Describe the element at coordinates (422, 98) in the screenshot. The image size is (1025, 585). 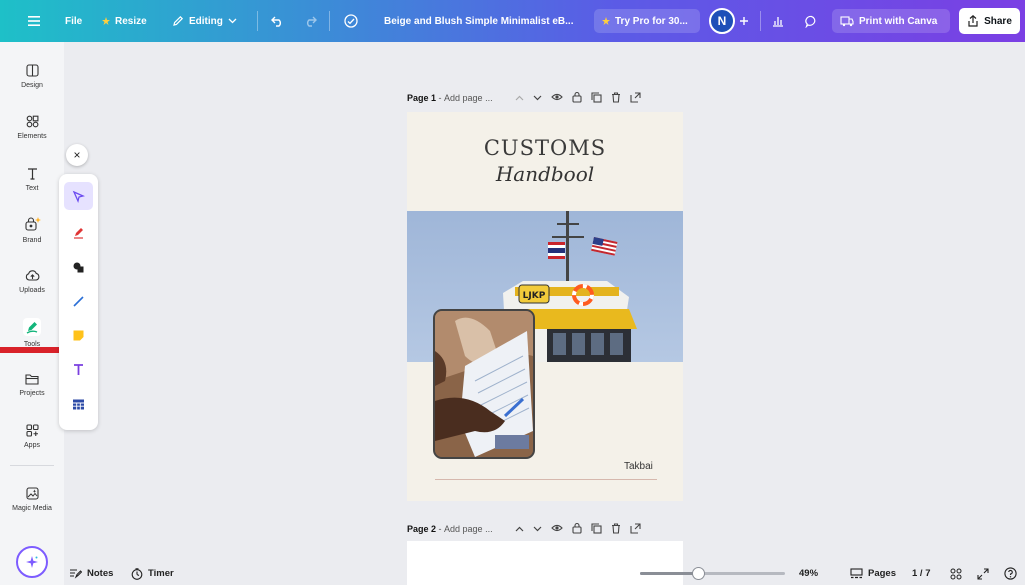
I see `page-number: Page 1` at that location.